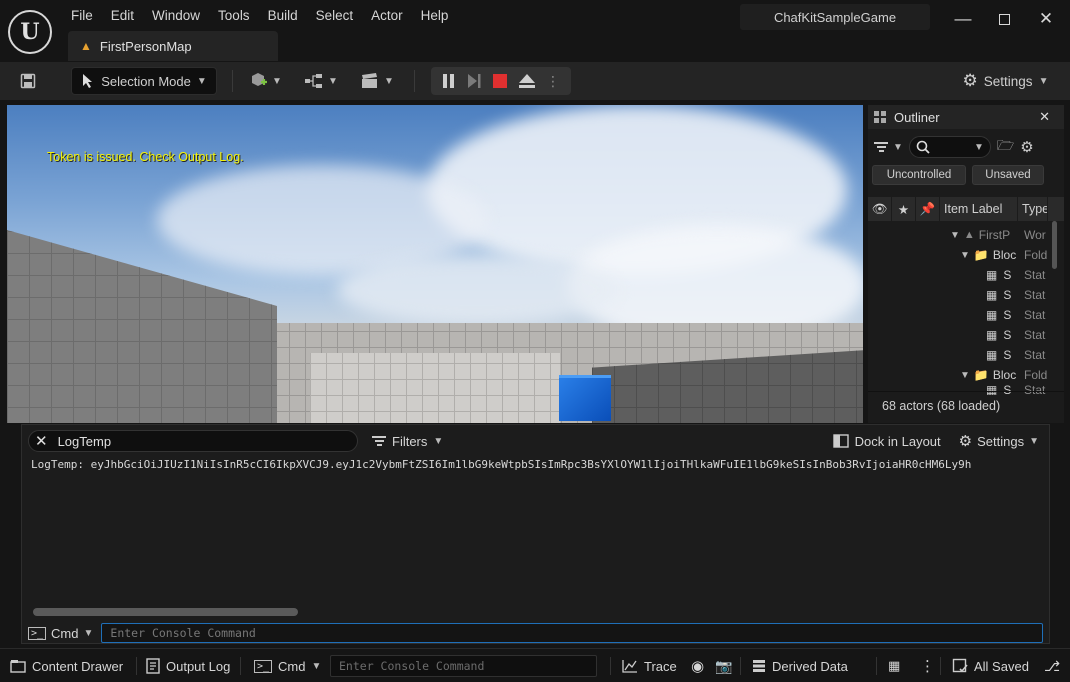  I want to click on minimize-icon: —, so click(963, 19).